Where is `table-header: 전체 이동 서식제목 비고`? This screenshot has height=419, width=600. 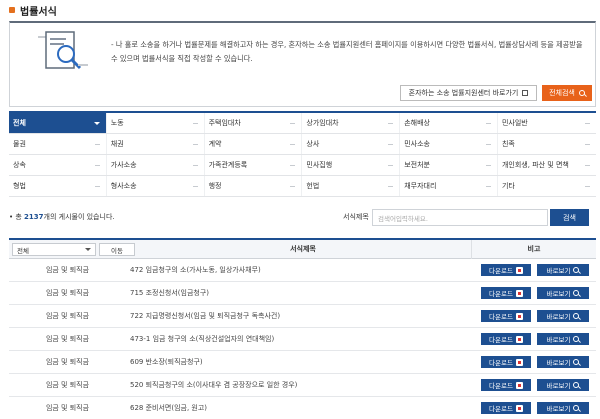 table-header: 전체 이동 서식제목 비고 is located at coordinates (302, 248).